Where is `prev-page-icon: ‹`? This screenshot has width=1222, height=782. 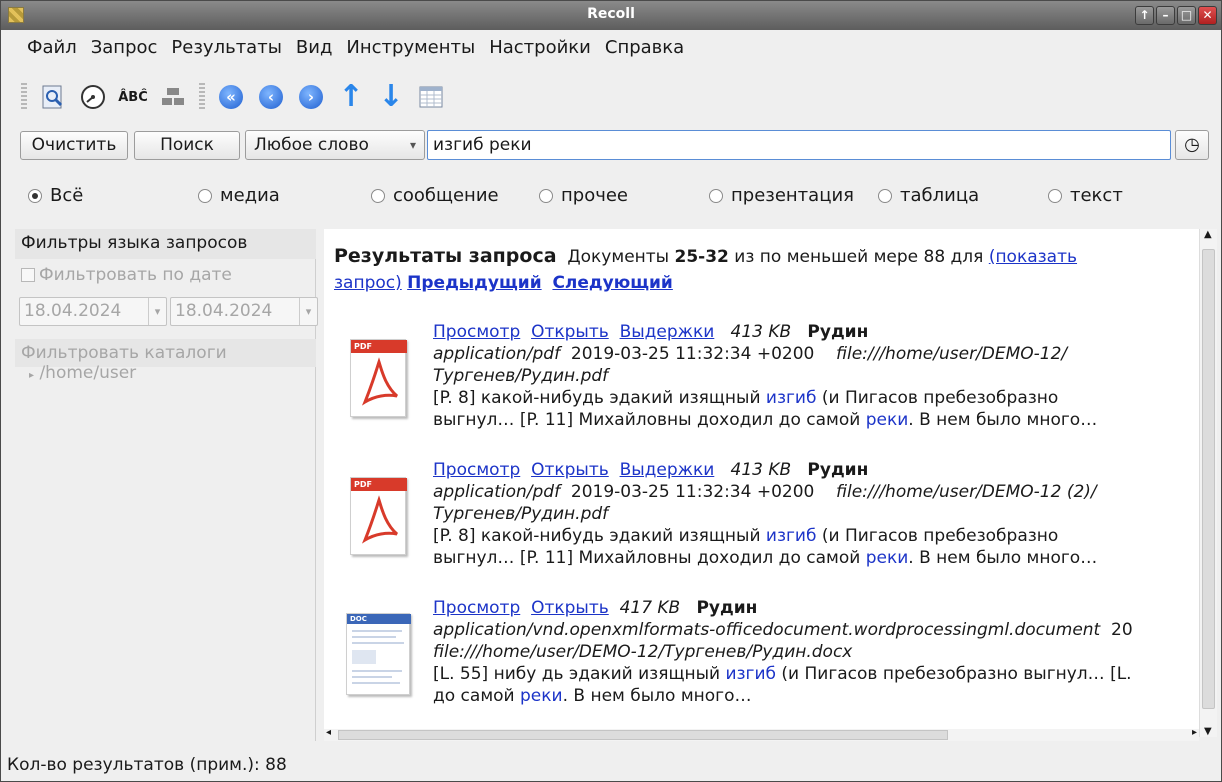
prev-page-icon: ‹ is located at coordinates (271, 97).